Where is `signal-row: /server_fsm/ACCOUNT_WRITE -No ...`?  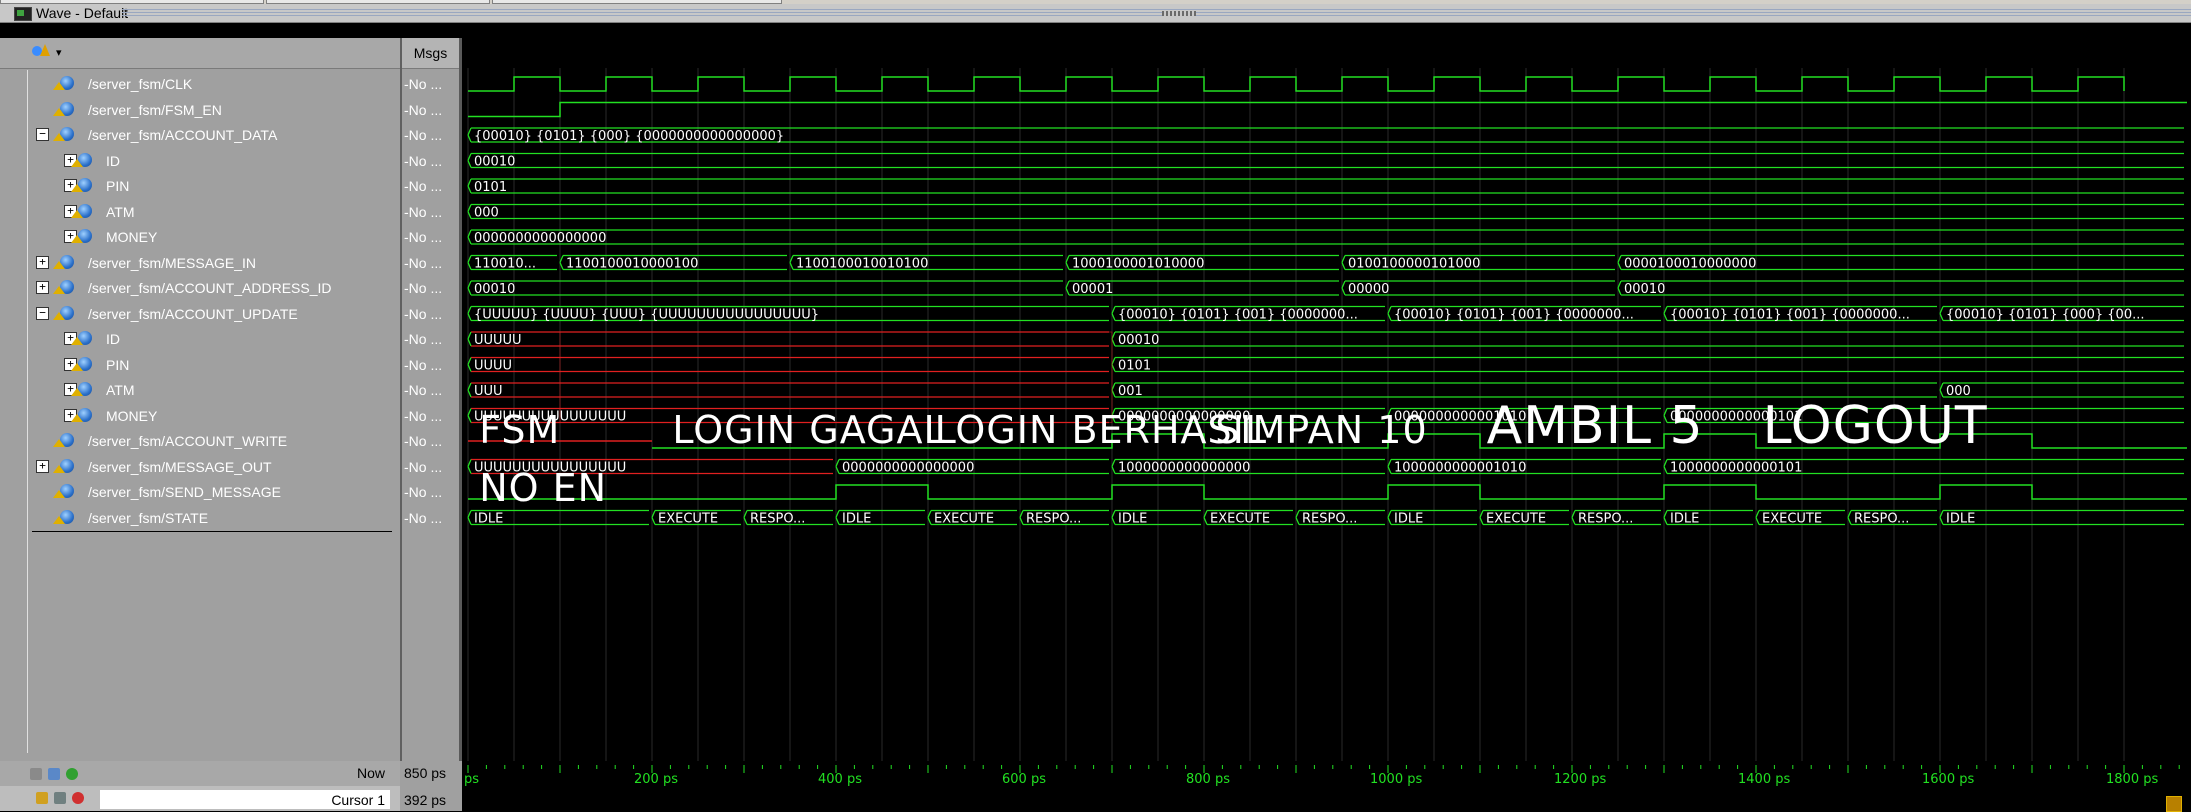 signal-row: /server_fsm/ACCOUNT_WRITE -No ... is located at coordinates (229, 441).